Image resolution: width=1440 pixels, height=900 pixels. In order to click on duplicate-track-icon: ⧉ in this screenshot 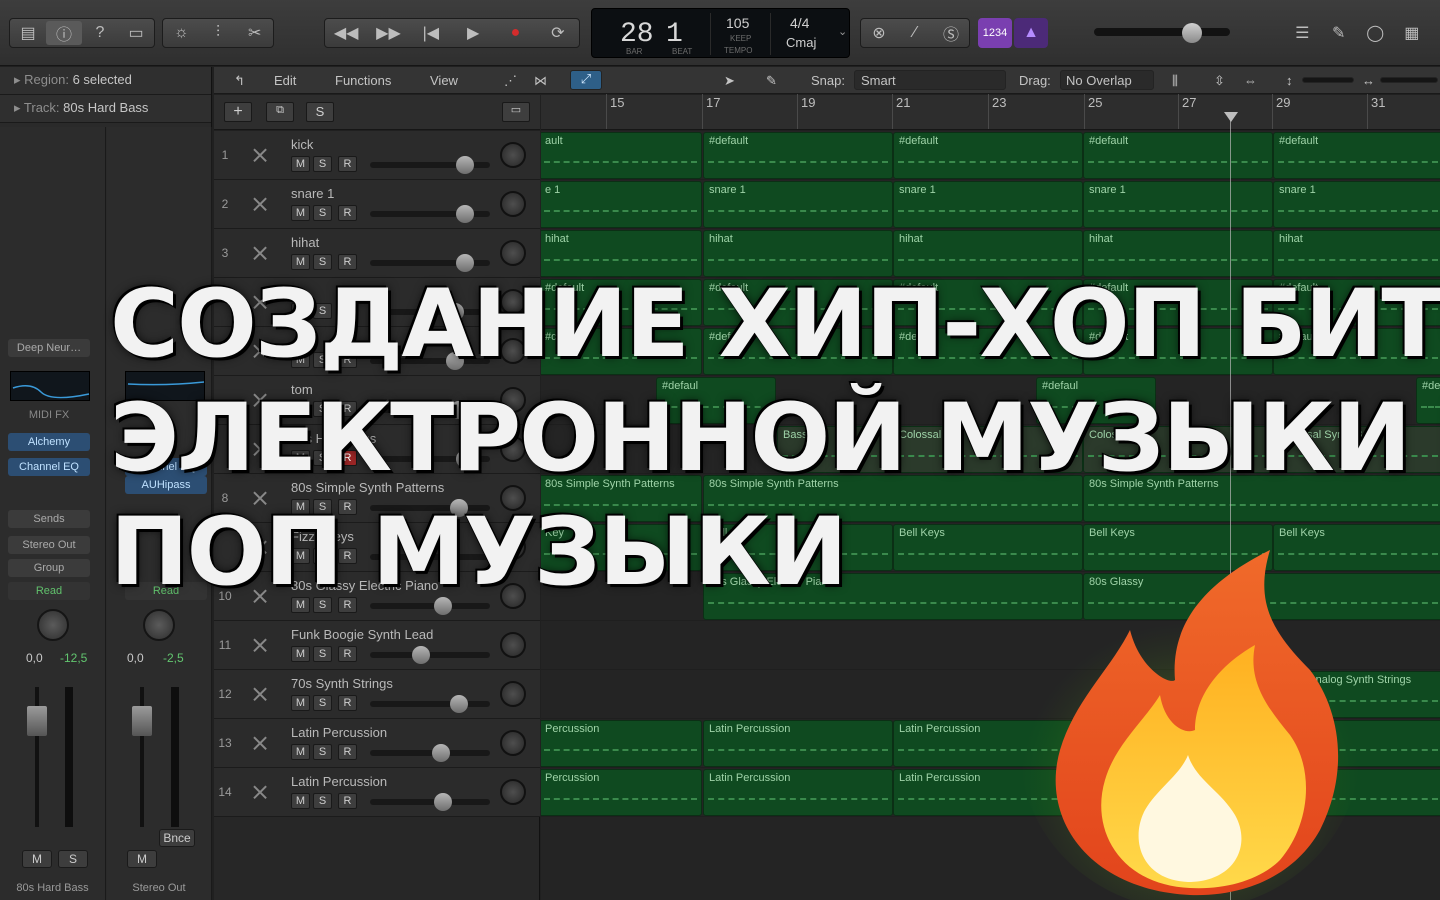, I will do `click(280, 112)`.